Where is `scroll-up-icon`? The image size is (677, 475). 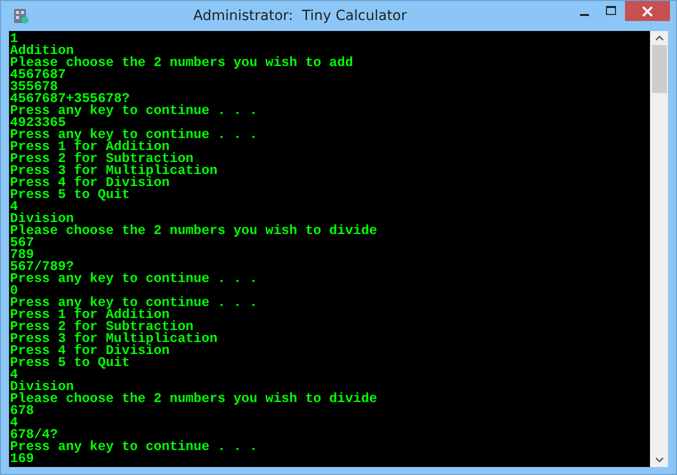 scroll-up-icon is located at coordinates (659, 38).